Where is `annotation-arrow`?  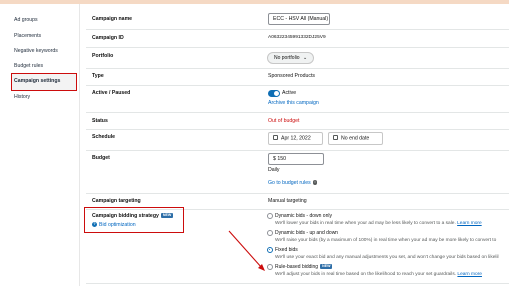
annotation-arrow is located at coordinates (246, 250).